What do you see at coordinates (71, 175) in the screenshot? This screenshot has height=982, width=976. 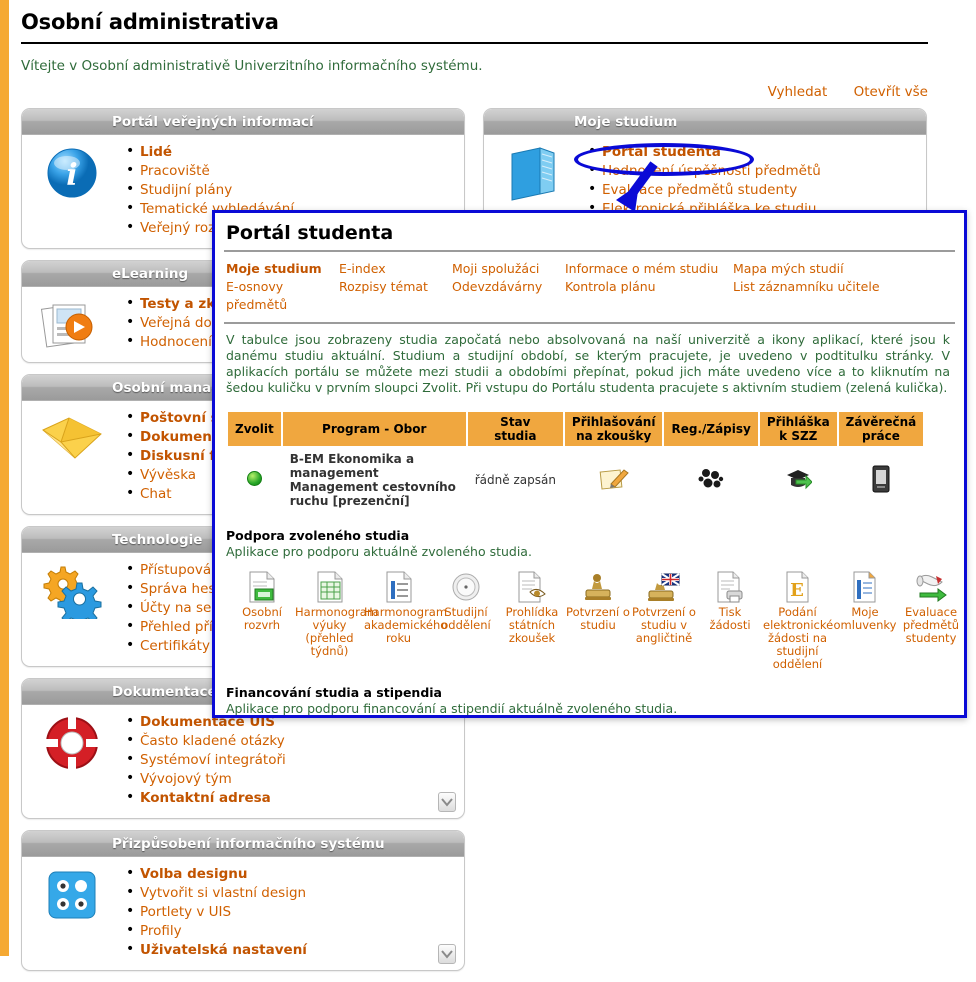 I see `svg-text: i` at bounding box center [71, 175].